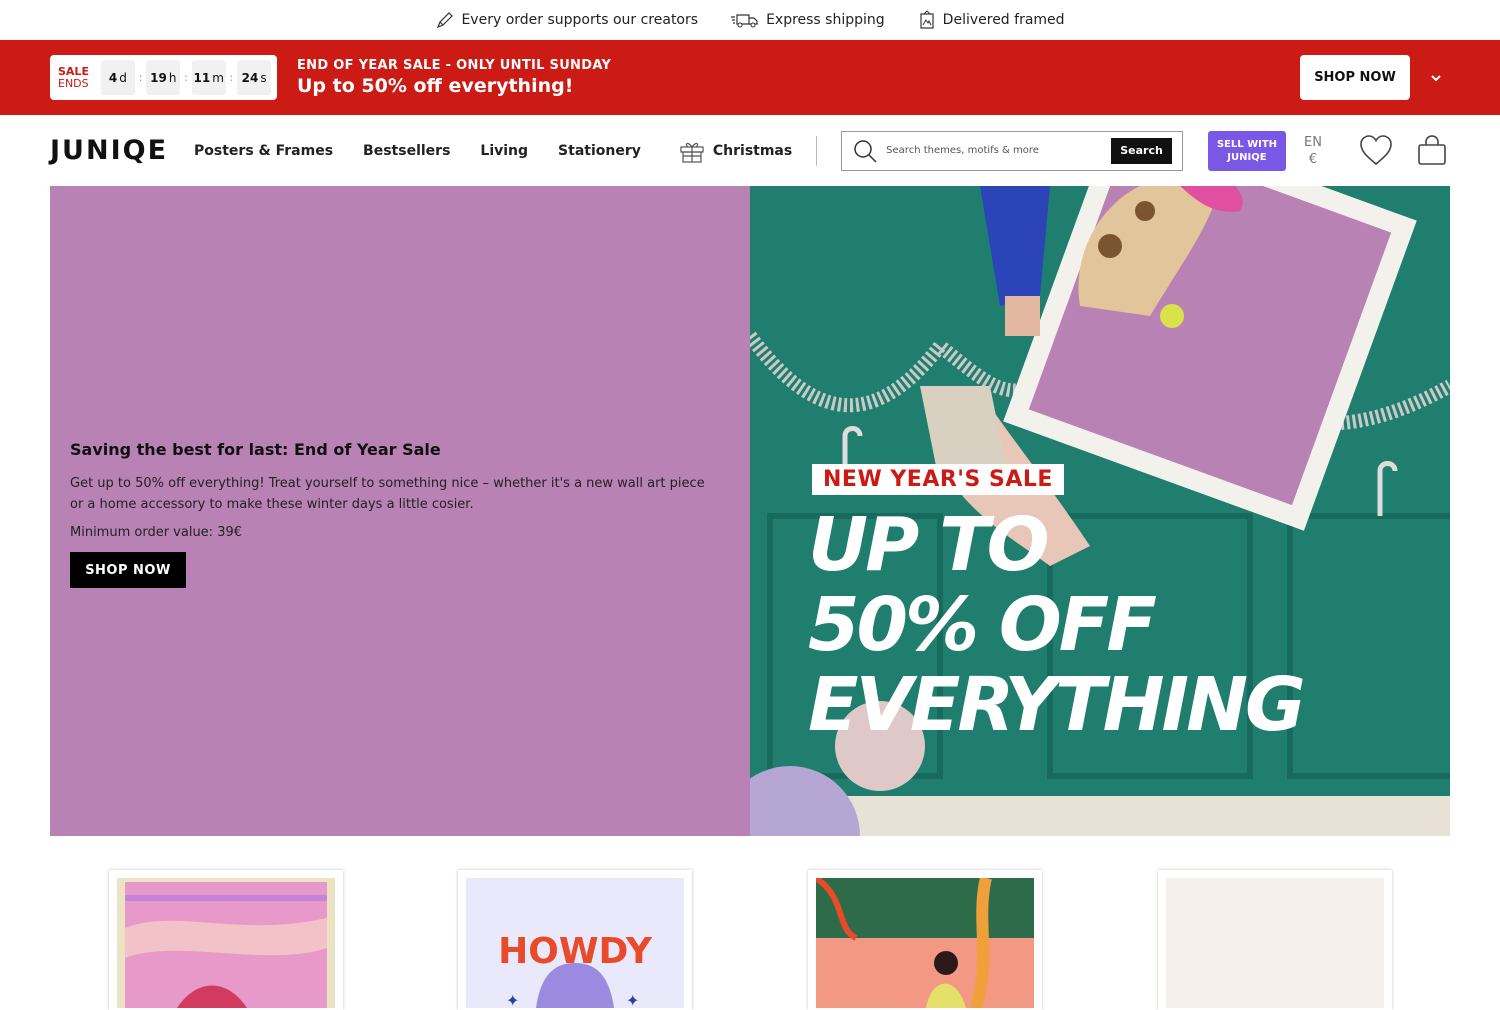 The width and height of the screenshot is (1500, 1010). I want to click on promo-line-3: EVERYTHING, so click(1057, 705).